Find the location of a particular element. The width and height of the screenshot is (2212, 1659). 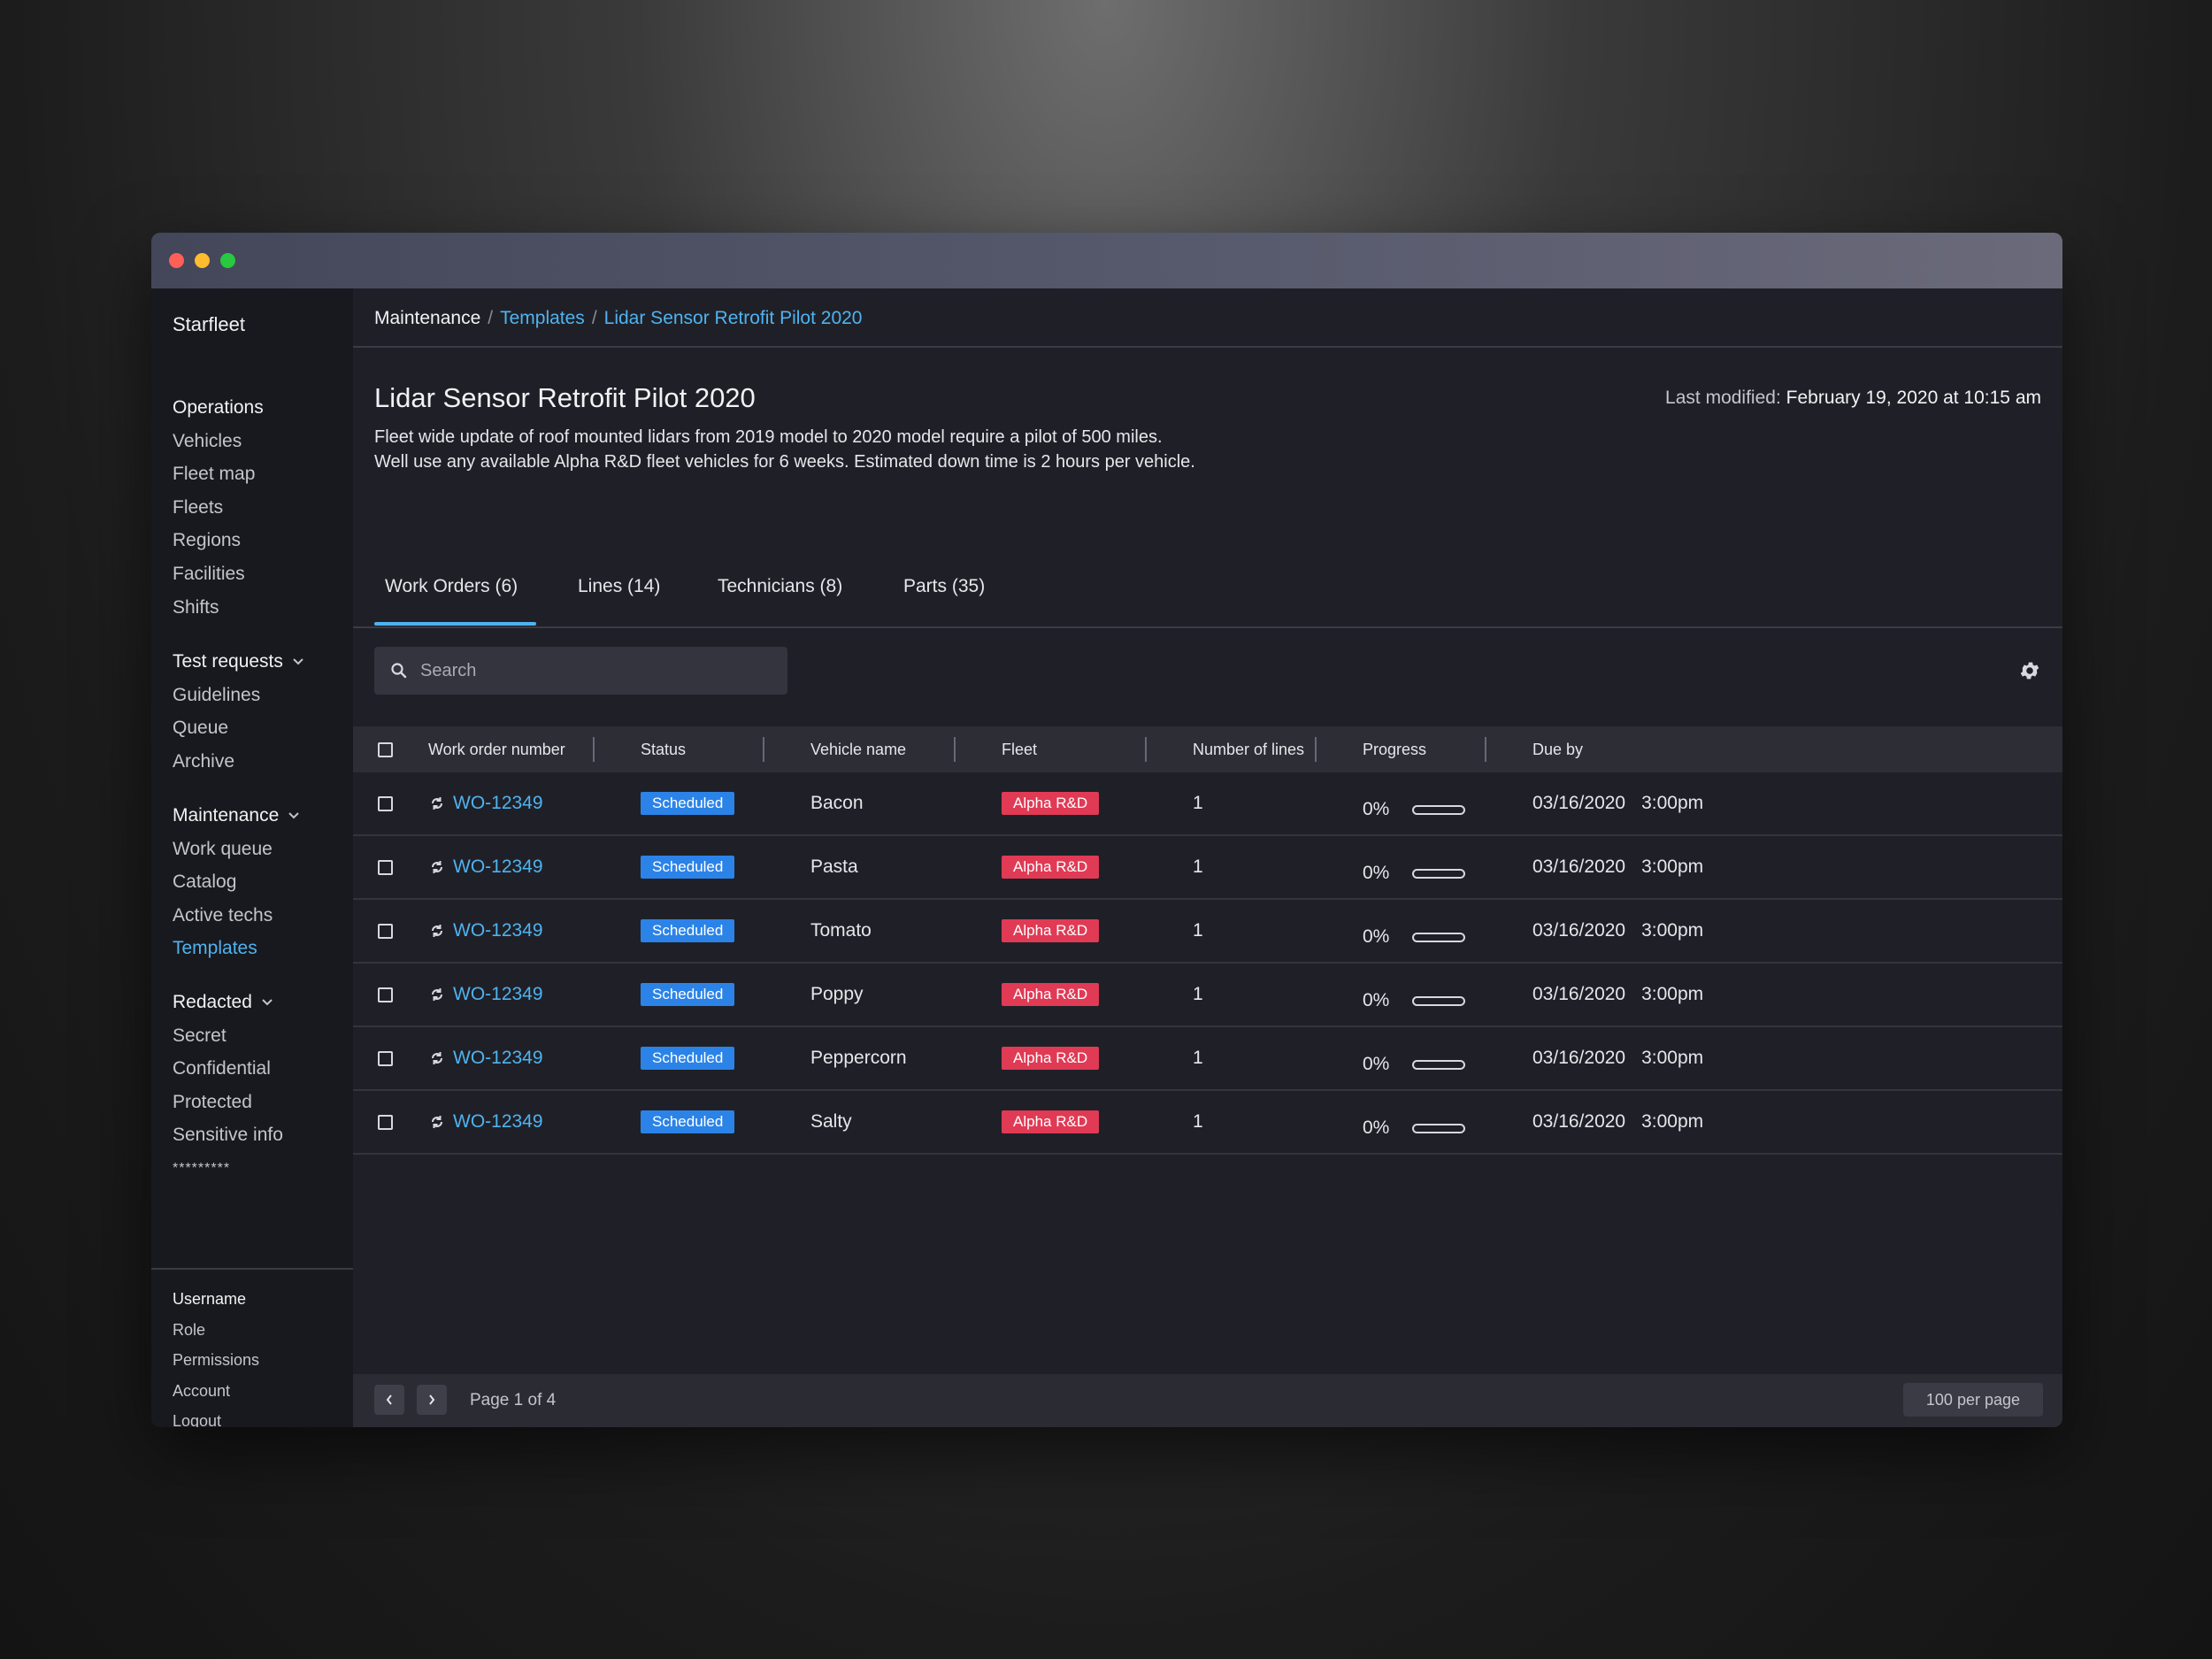

work-order-number: WO-12349 is located at coordinates (498, 1122).